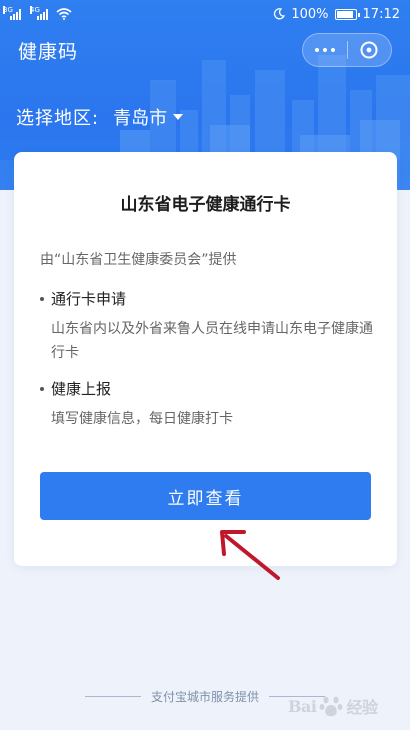 This screenshot has width=410, height=730. What do you see at coordinates (347, 14) in the screenshot?
I see `battery-icon` at bounding box center [347, 14].